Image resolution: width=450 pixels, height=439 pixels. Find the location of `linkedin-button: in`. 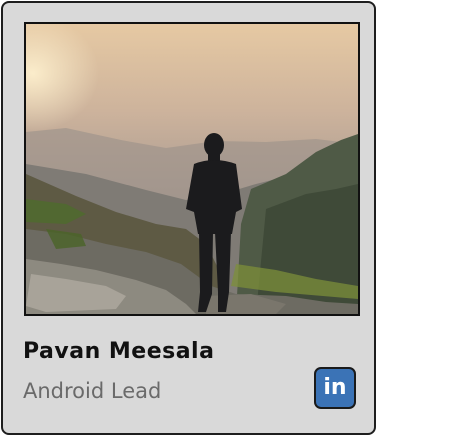

linkedin-button: in is located at coordinates (335, 388).